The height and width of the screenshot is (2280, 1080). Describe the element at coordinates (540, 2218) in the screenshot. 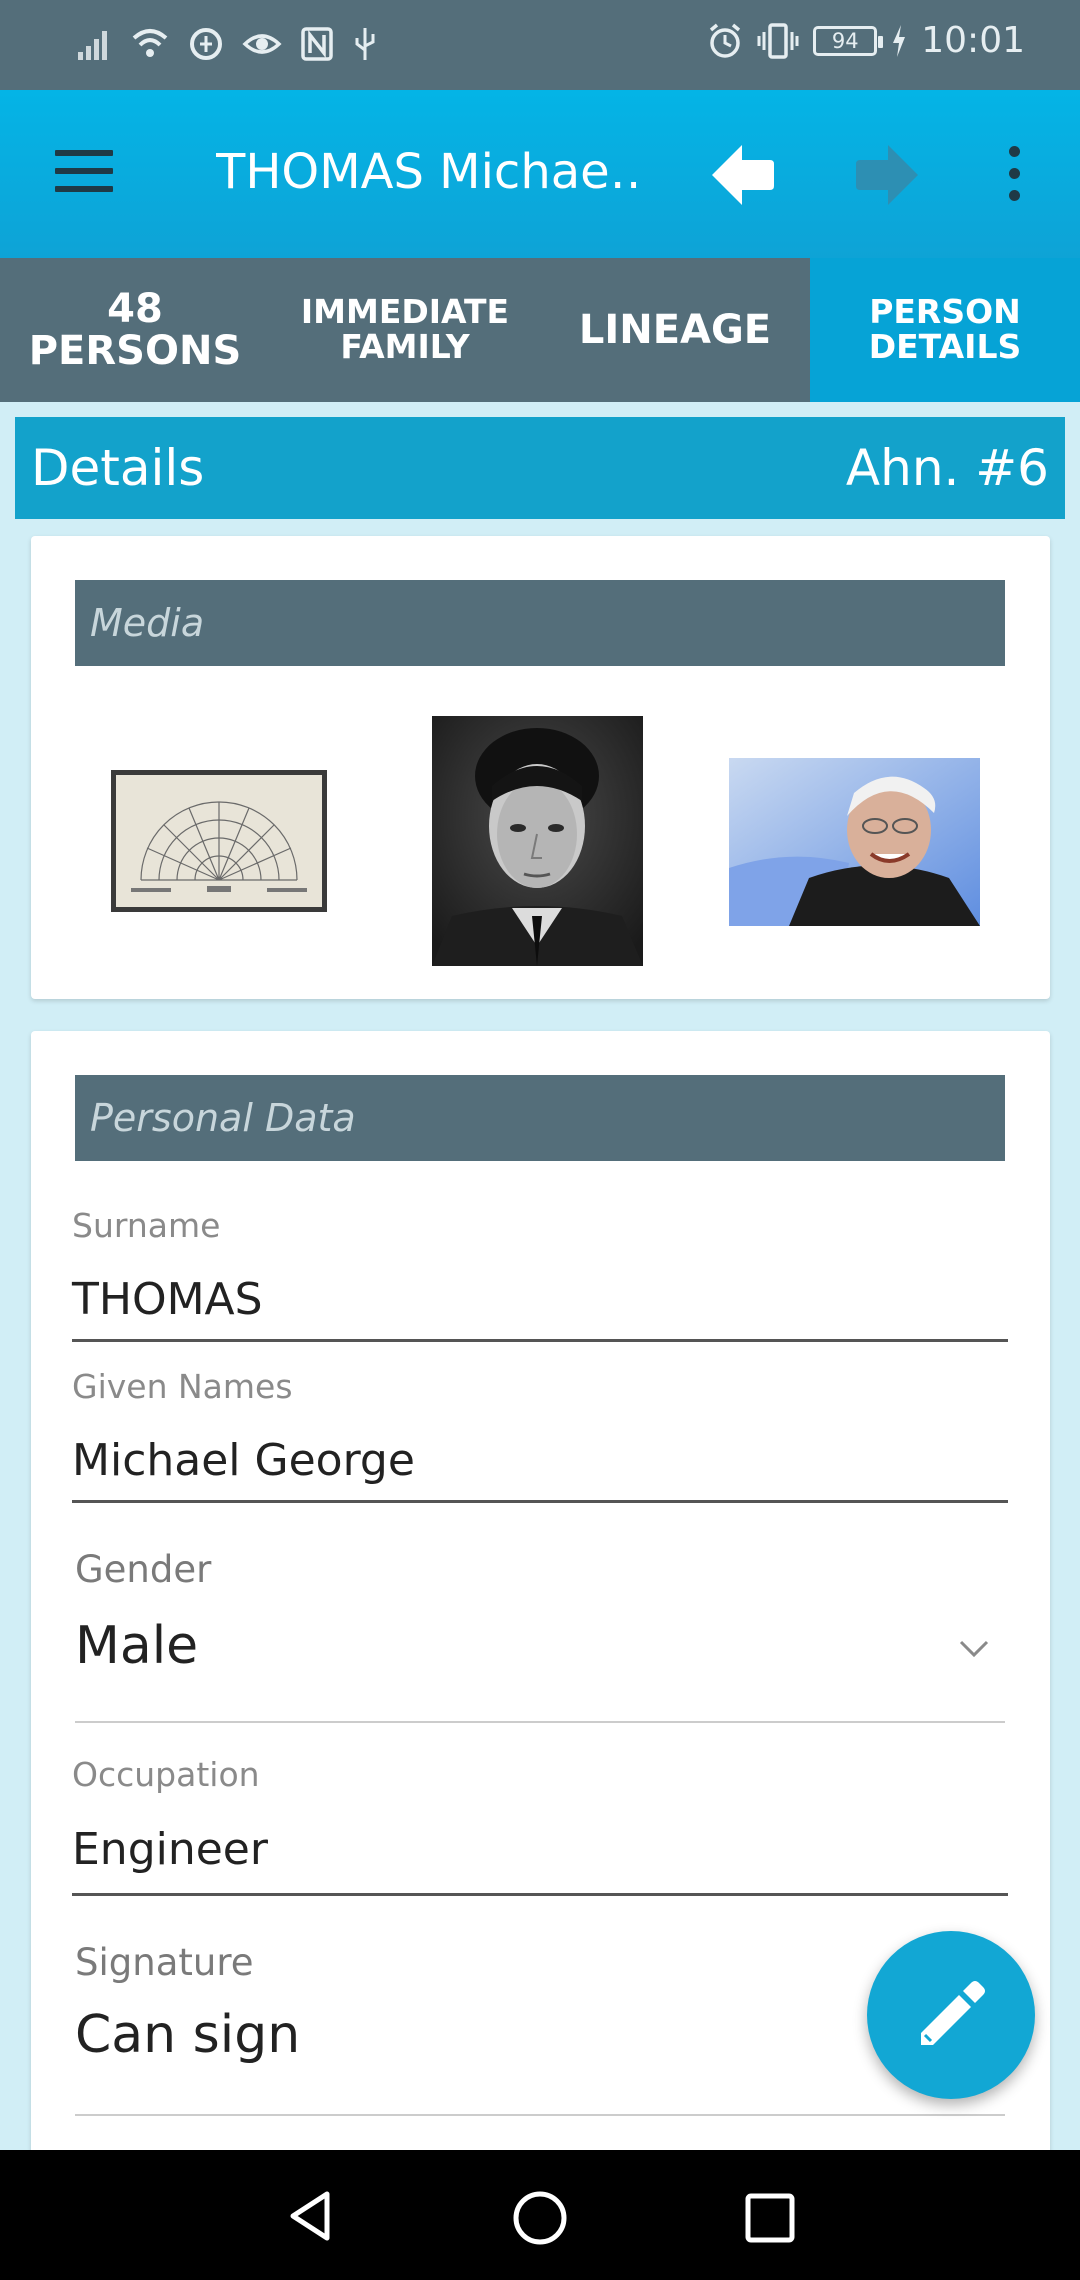

I see `nav-home-icon` at that location.